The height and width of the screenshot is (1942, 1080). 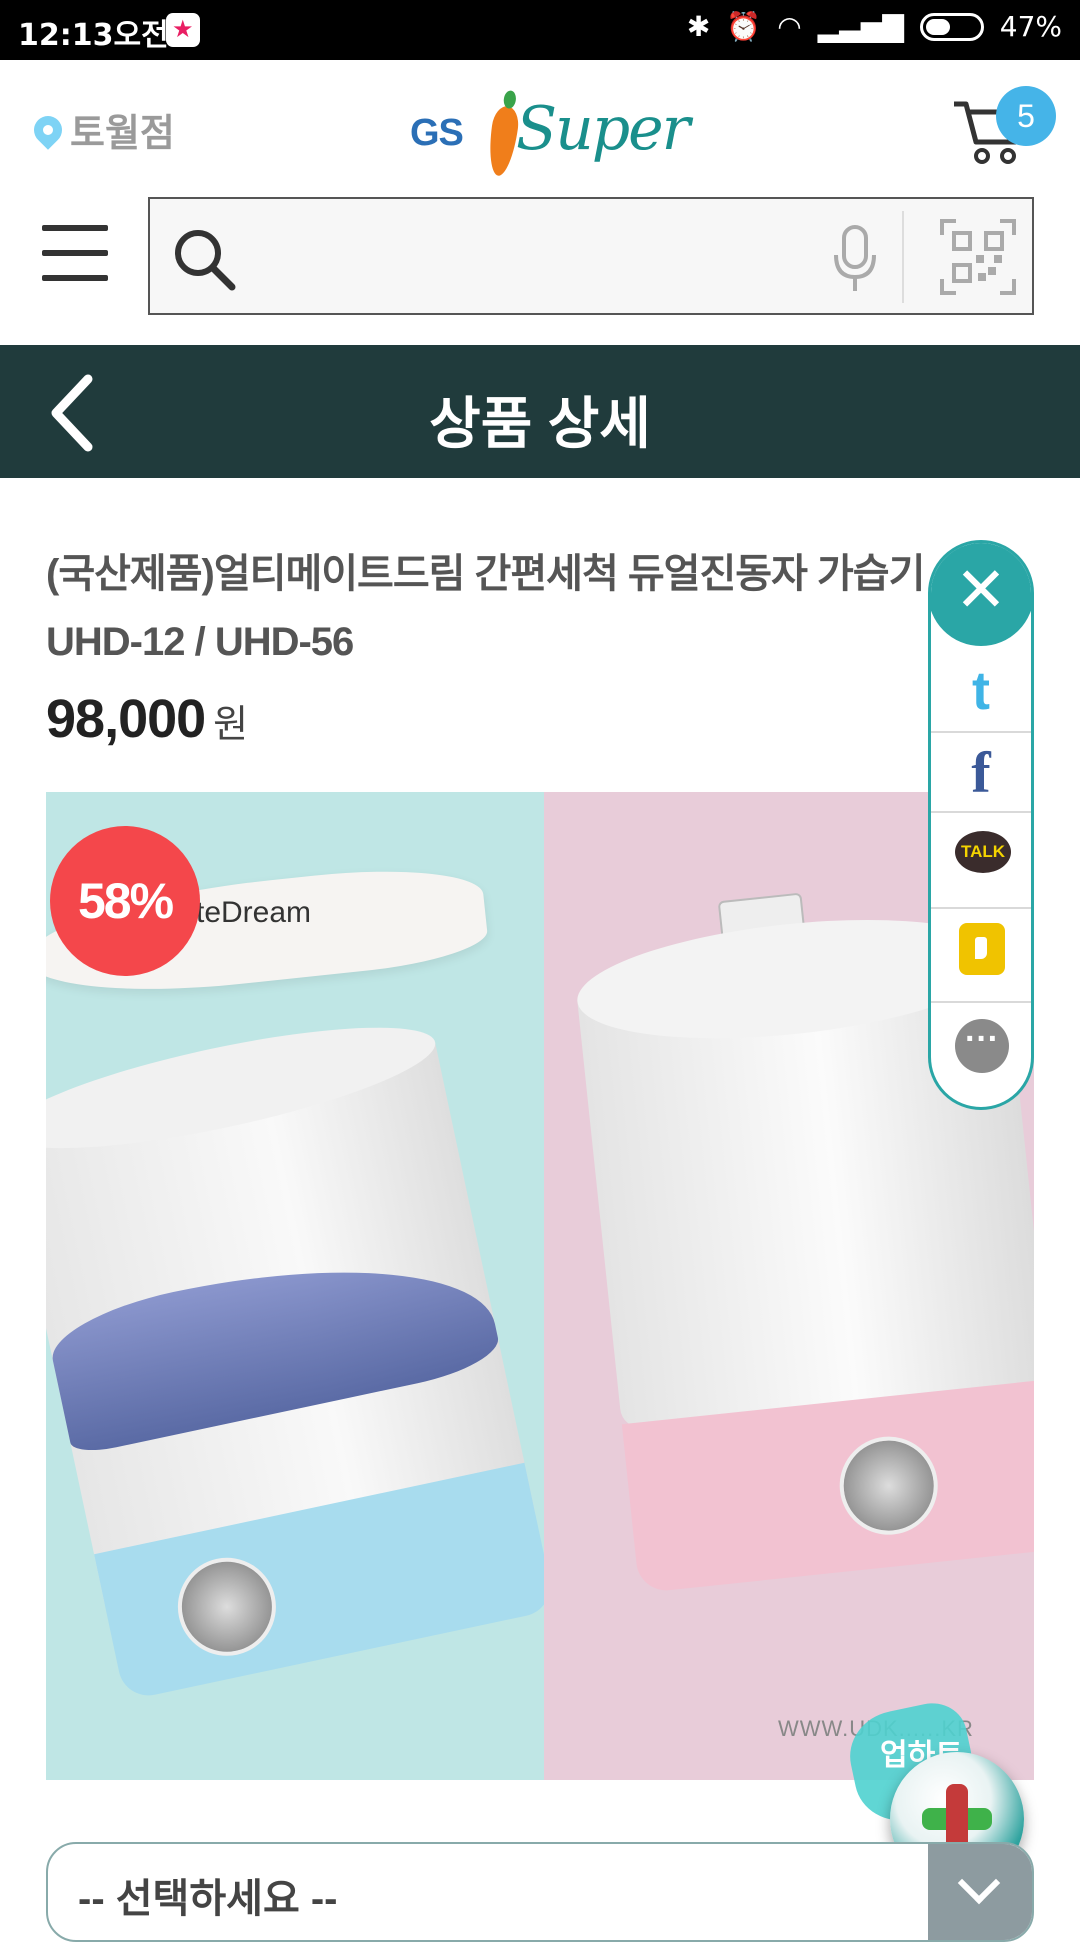 I want to click on share-twitter-button: t, so click(x=981, y=691).